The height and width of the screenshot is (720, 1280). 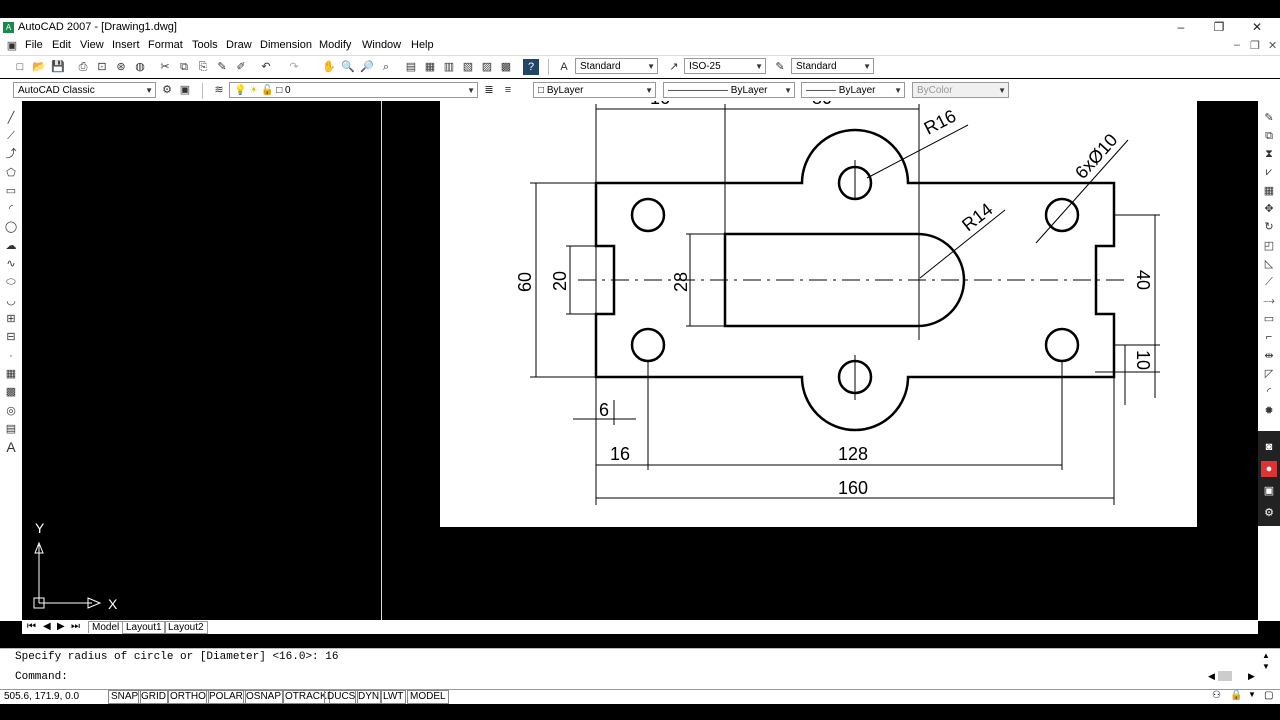 I want to click on dim-style-select: ISO-25 ▼, so click(x=725, y=66).